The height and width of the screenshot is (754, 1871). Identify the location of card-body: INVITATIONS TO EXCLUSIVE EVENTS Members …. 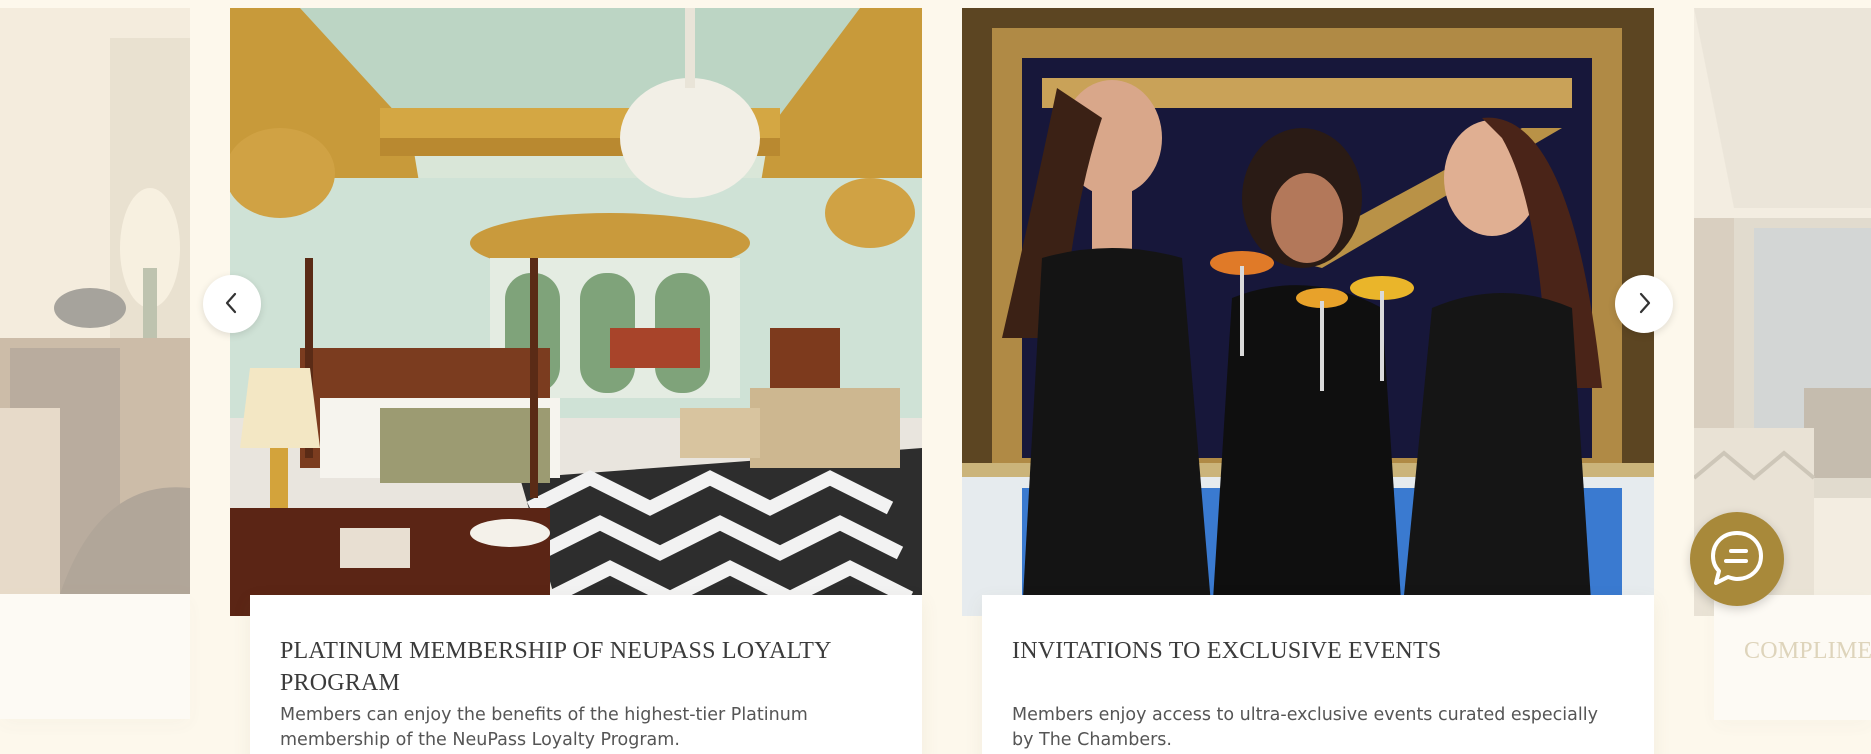
(1318, 674).